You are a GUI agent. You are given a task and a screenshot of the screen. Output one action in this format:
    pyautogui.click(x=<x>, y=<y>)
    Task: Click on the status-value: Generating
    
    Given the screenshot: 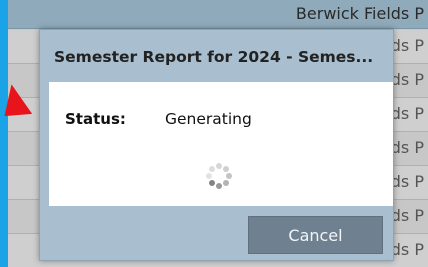 What is the action you would take?
    pyautogui.click(x=208, y=119)
    